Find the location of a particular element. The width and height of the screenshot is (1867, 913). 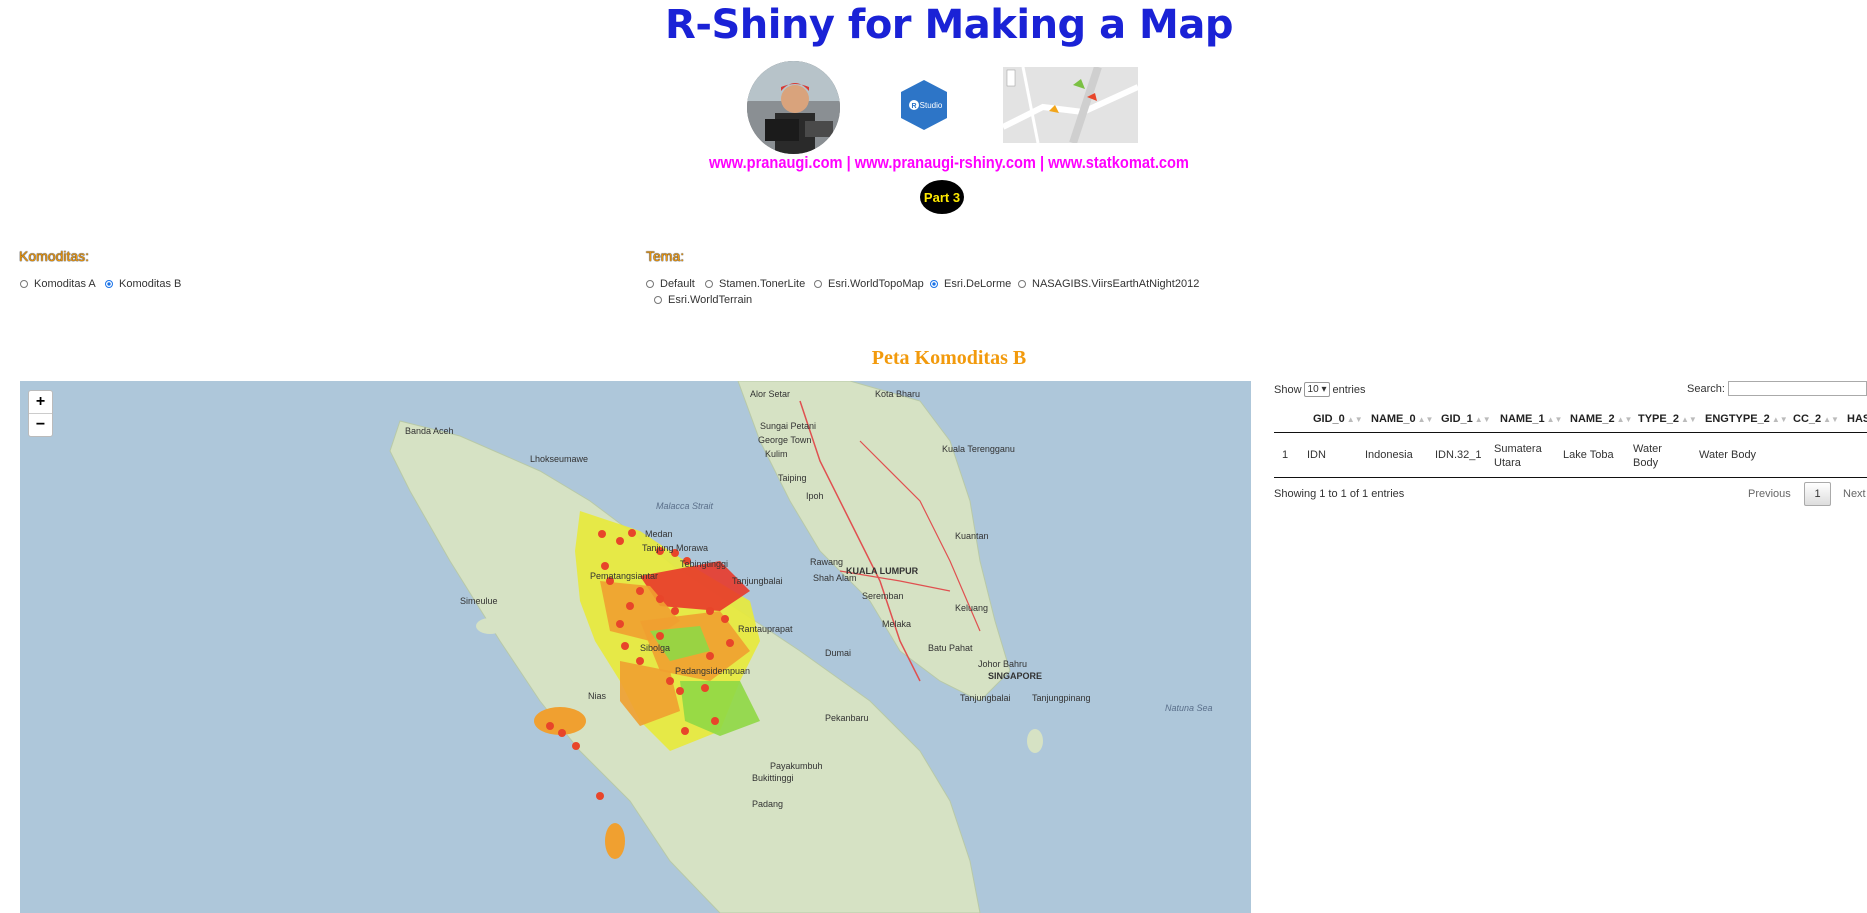

pagination-previous: Previous is located at coordinates (1769, 494).